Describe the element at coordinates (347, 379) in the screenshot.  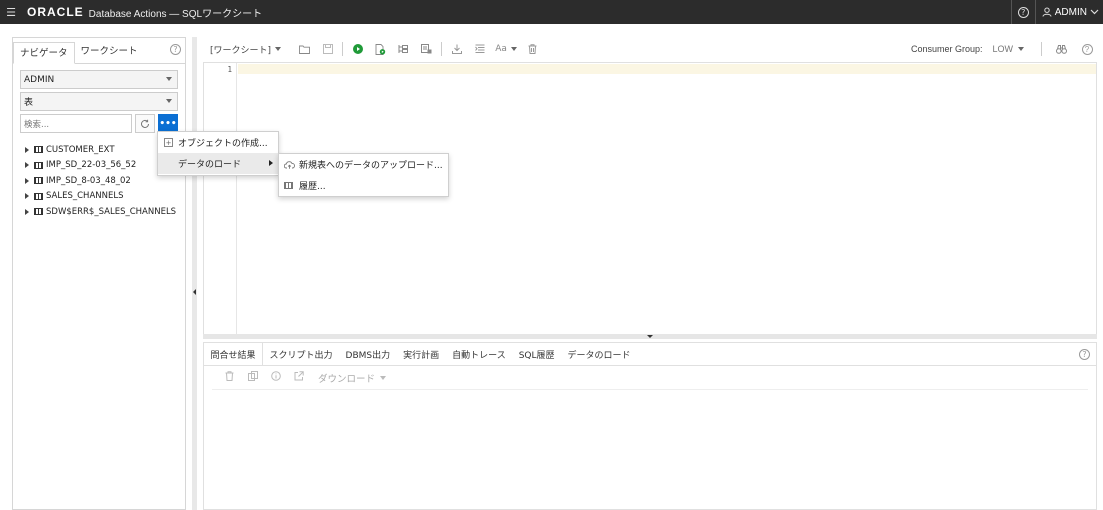
I see `download-dropdown-label: ダウンロード` at that location.